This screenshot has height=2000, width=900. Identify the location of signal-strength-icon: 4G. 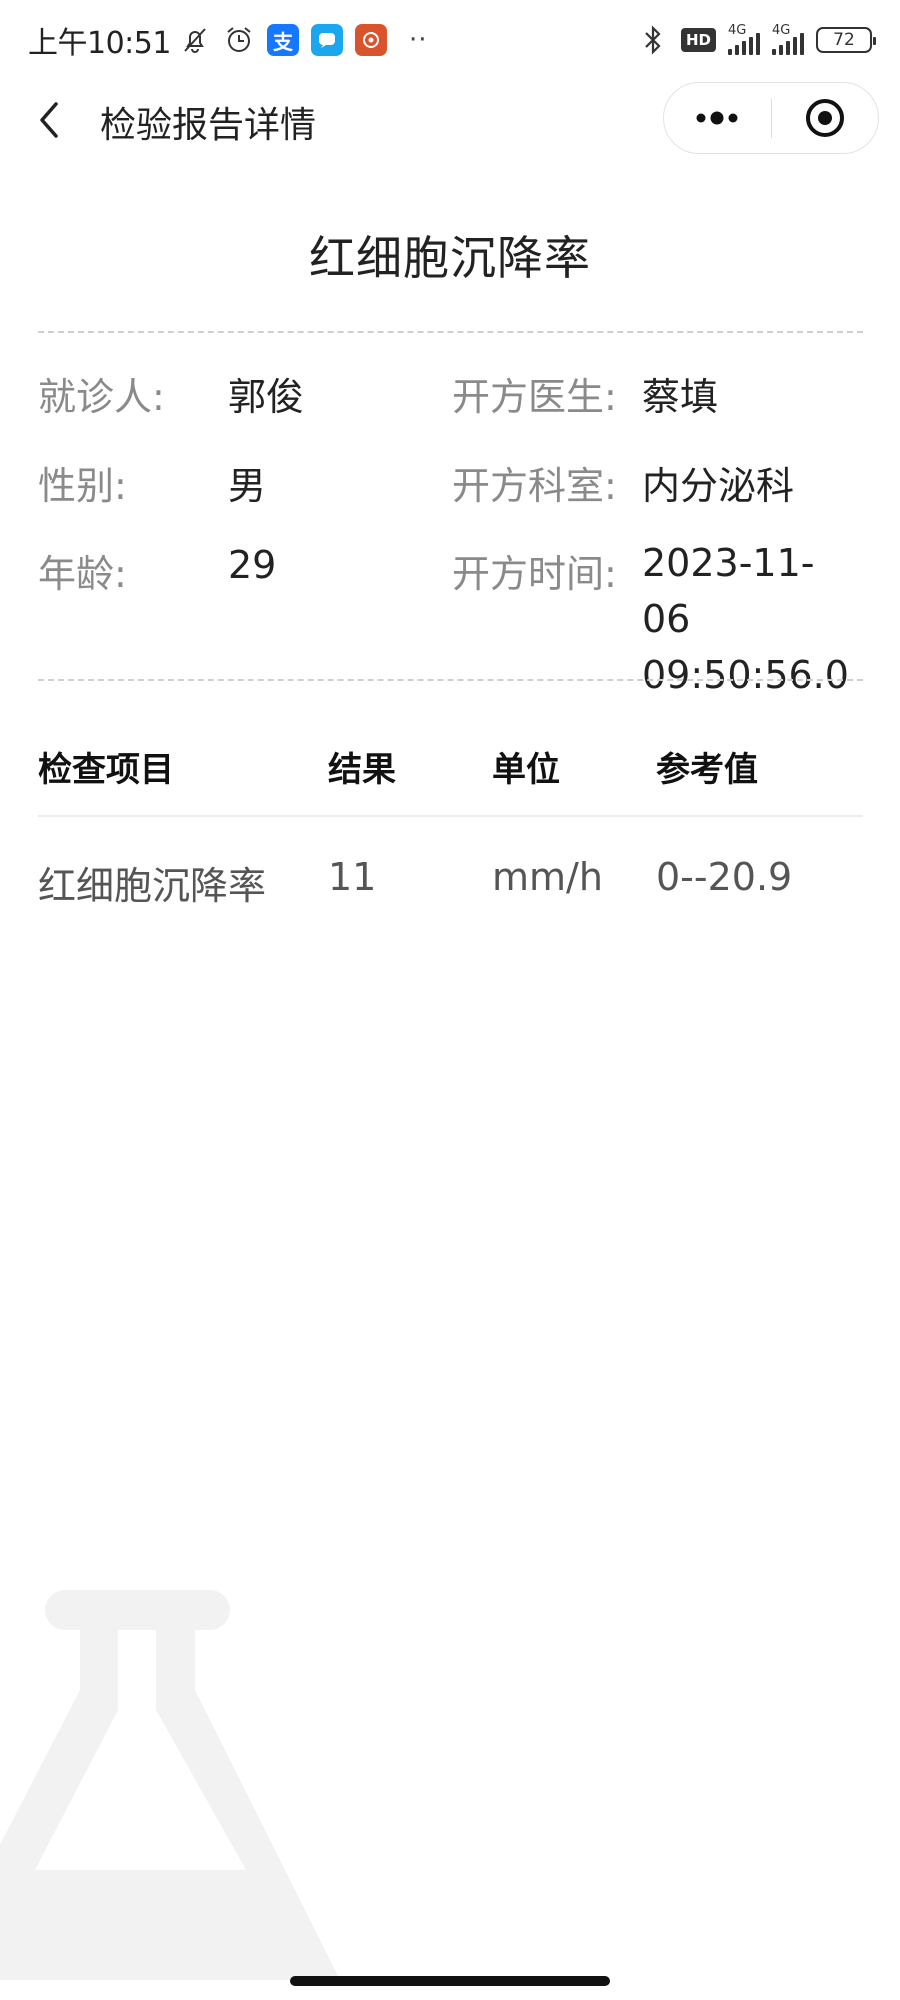
(744, 39).